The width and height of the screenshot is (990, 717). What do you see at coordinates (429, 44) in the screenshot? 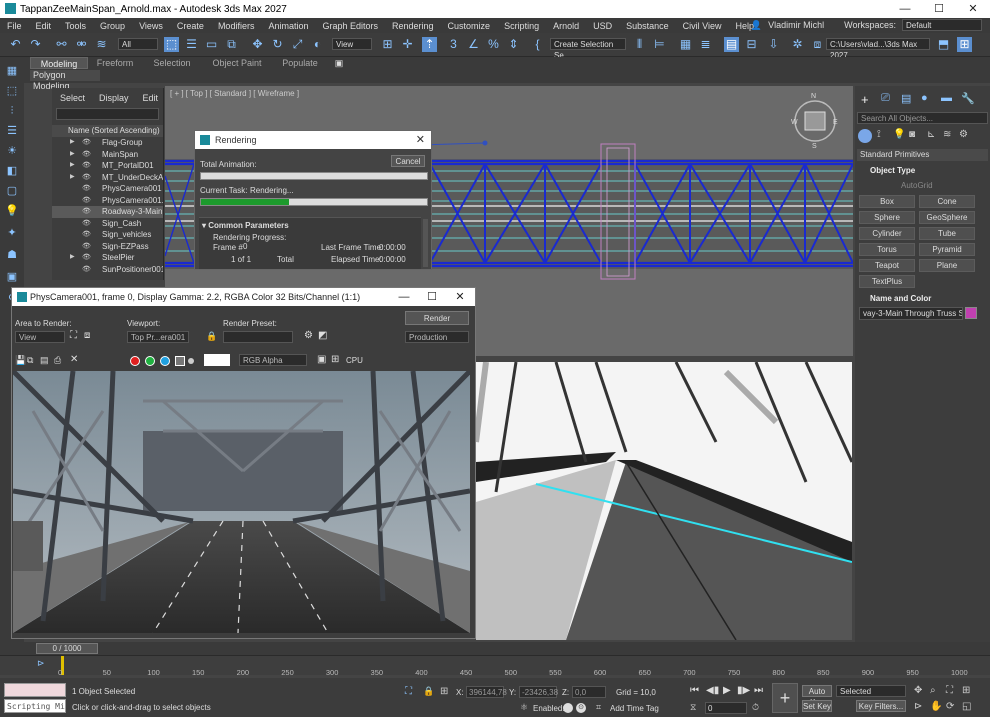
I see `keyboard-shortcut-icon: ⇡` at bounding box center [429, 44].